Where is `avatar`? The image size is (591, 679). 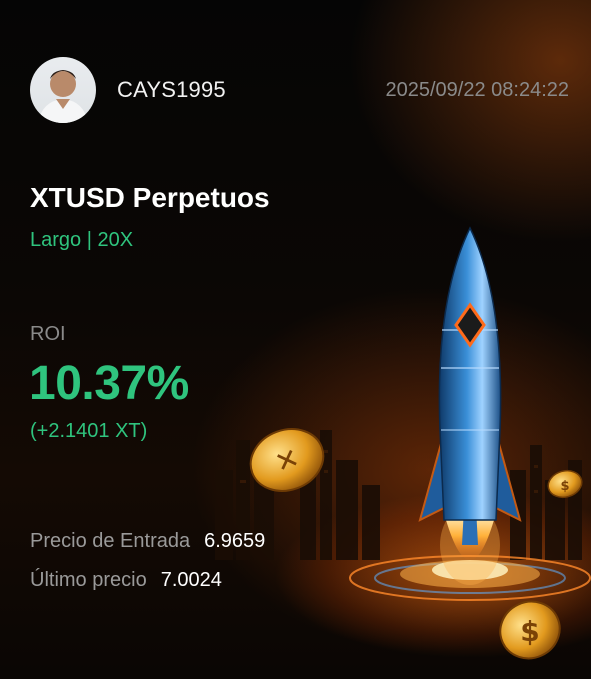
avatar is located at coordinates (63, 90).